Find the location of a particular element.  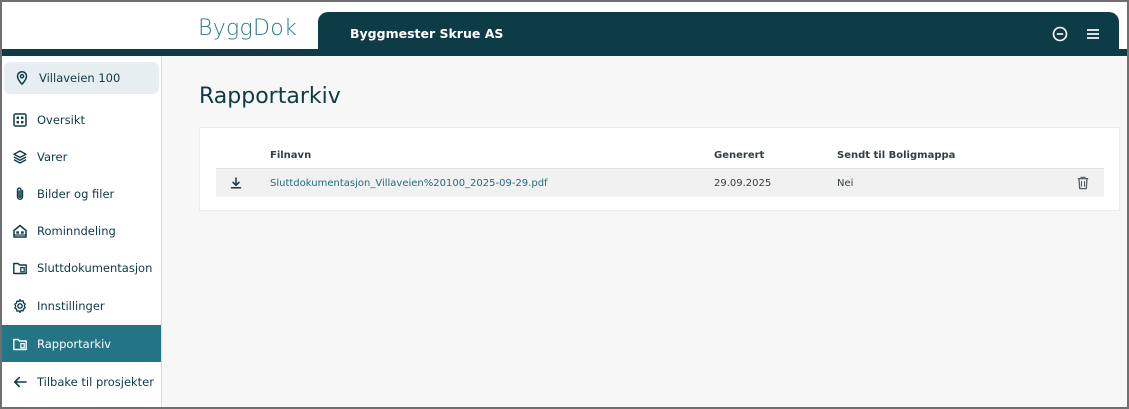

sidebar-item-label: Rapportarkiv is located at coordinates (74, 343).